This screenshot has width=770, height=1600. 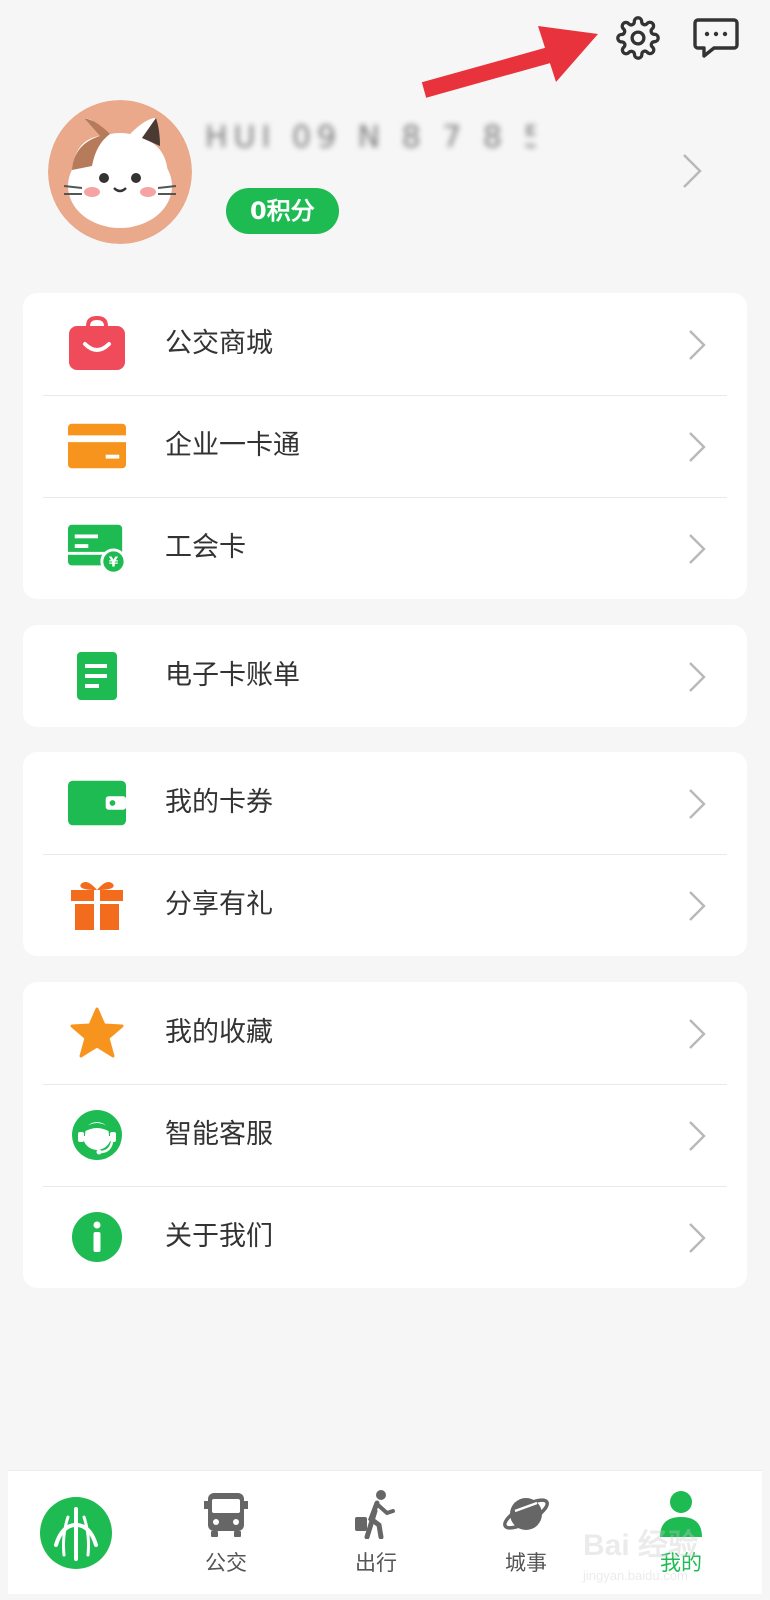 I want to click on menu-card-3: 我的卡券 分享有礼, so click(x=385, y=854).